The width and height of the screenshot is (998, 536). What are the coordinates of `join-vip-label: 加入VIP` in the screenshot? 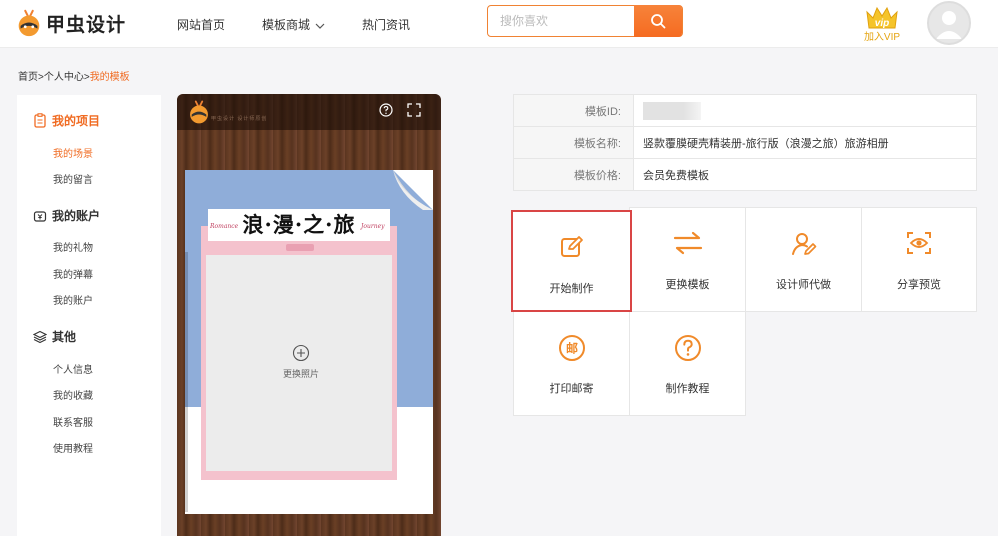 It's located at (882, 37).